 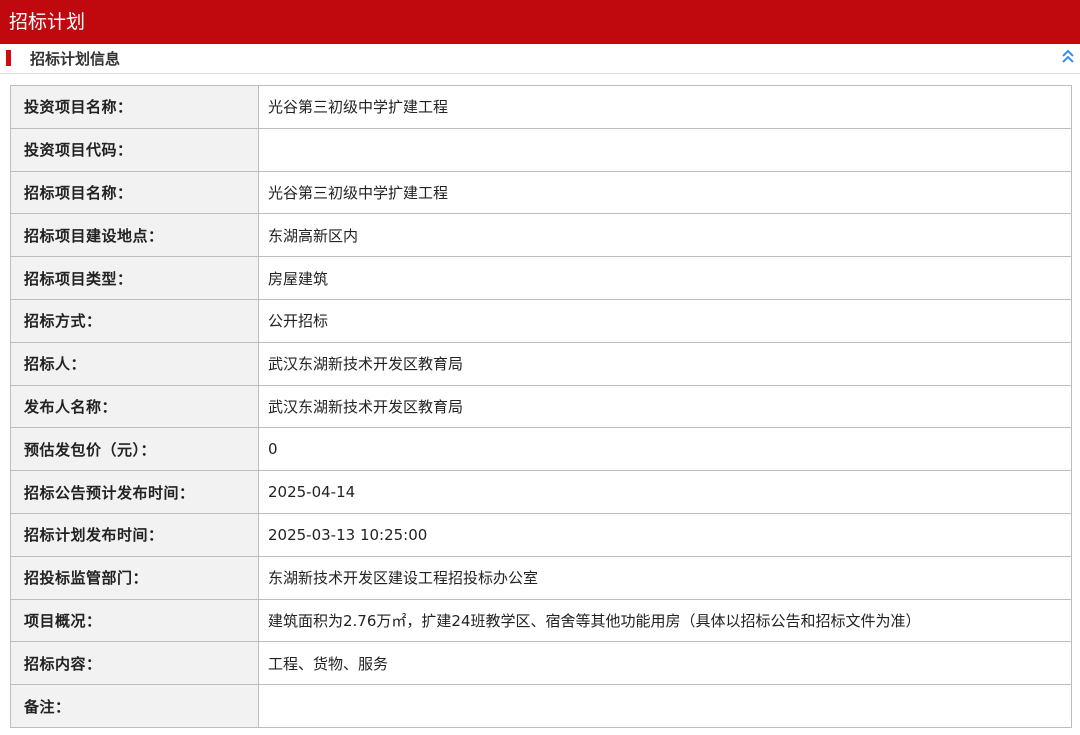 What do you see at coordinates (134, 363) in the screenshot?
I see `row-label: 招标人：` at bounding box center [134, 363].